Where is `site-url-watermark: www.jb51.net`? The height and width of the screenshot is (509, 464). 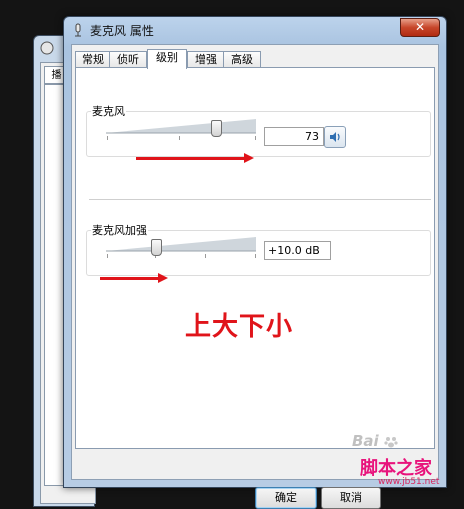
site-url-watermark: www.jb51.net is located at coordinates (409, 482).